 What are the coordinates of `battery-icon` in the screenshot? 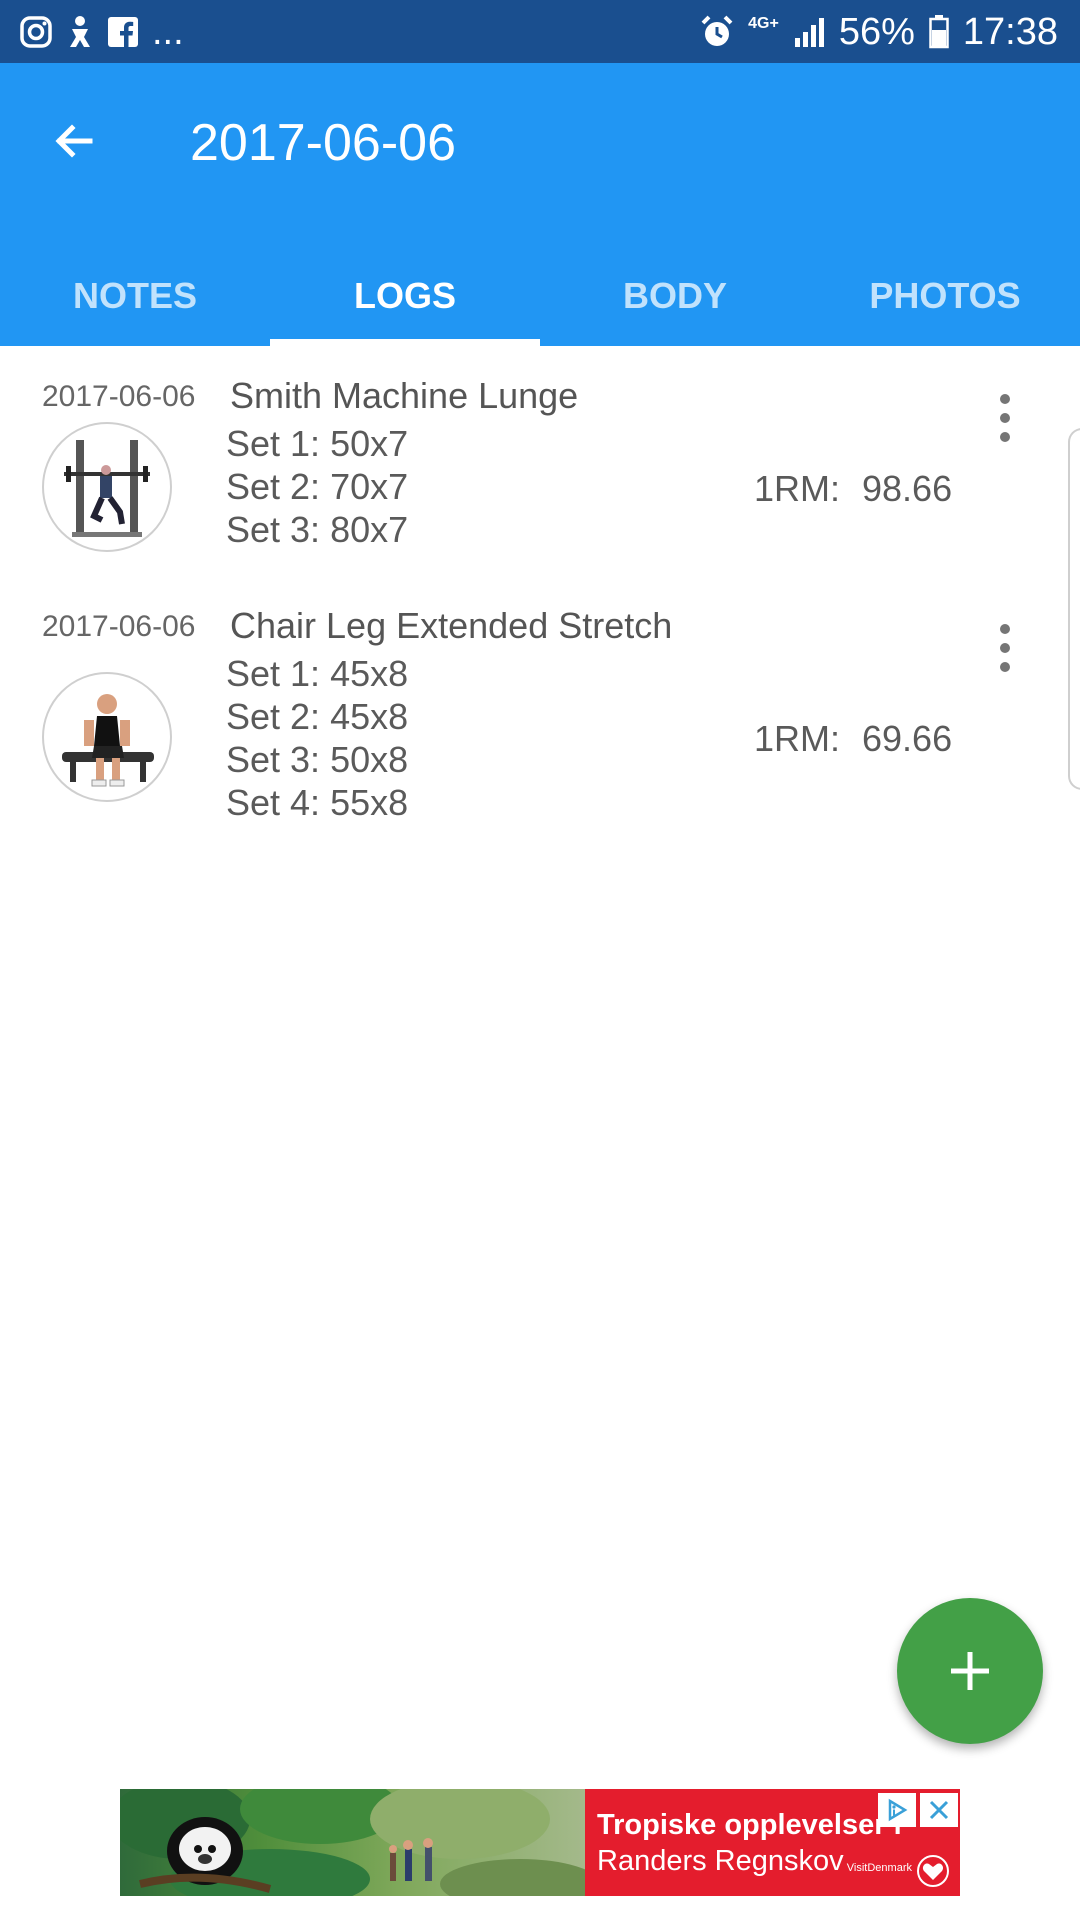 It's located at (939, 32).